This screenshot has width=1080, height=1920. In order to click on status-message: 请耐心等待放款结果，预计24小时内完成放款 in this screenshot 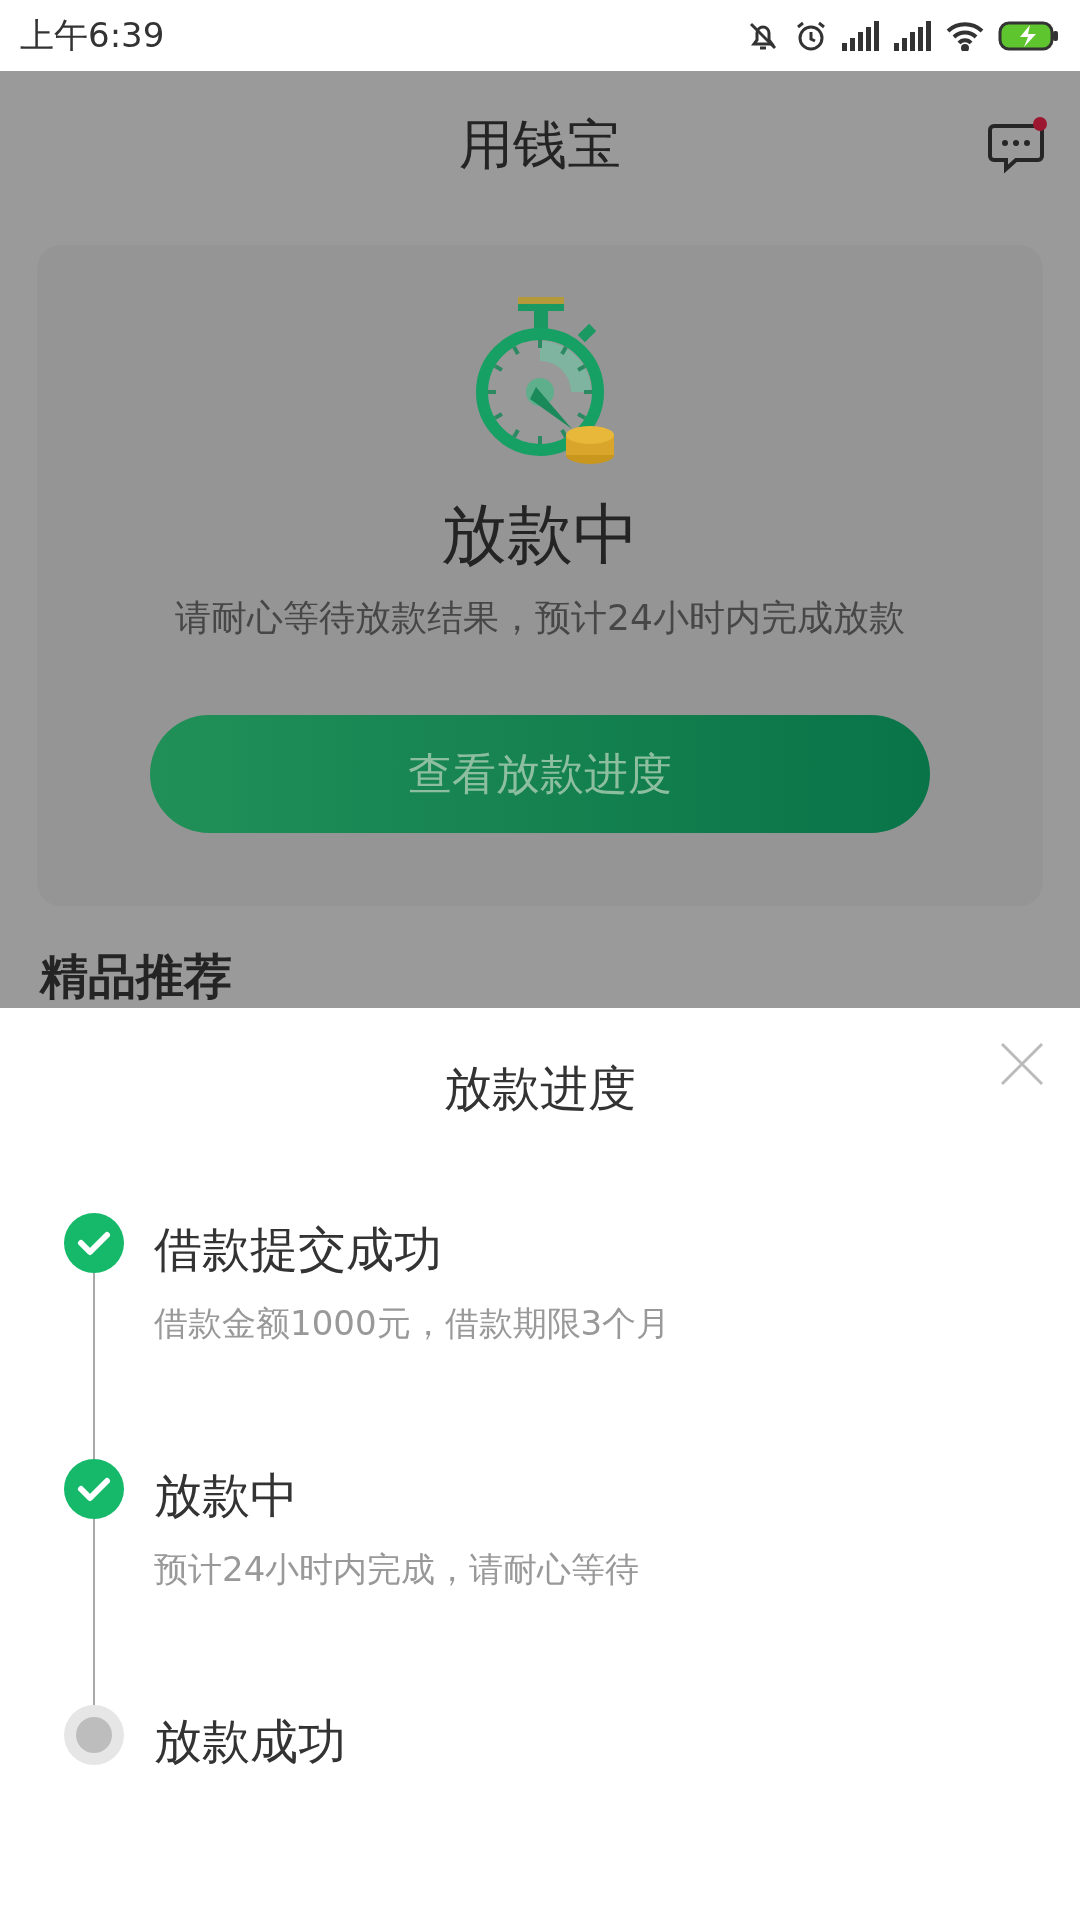, I will do `click(540, 618)`.